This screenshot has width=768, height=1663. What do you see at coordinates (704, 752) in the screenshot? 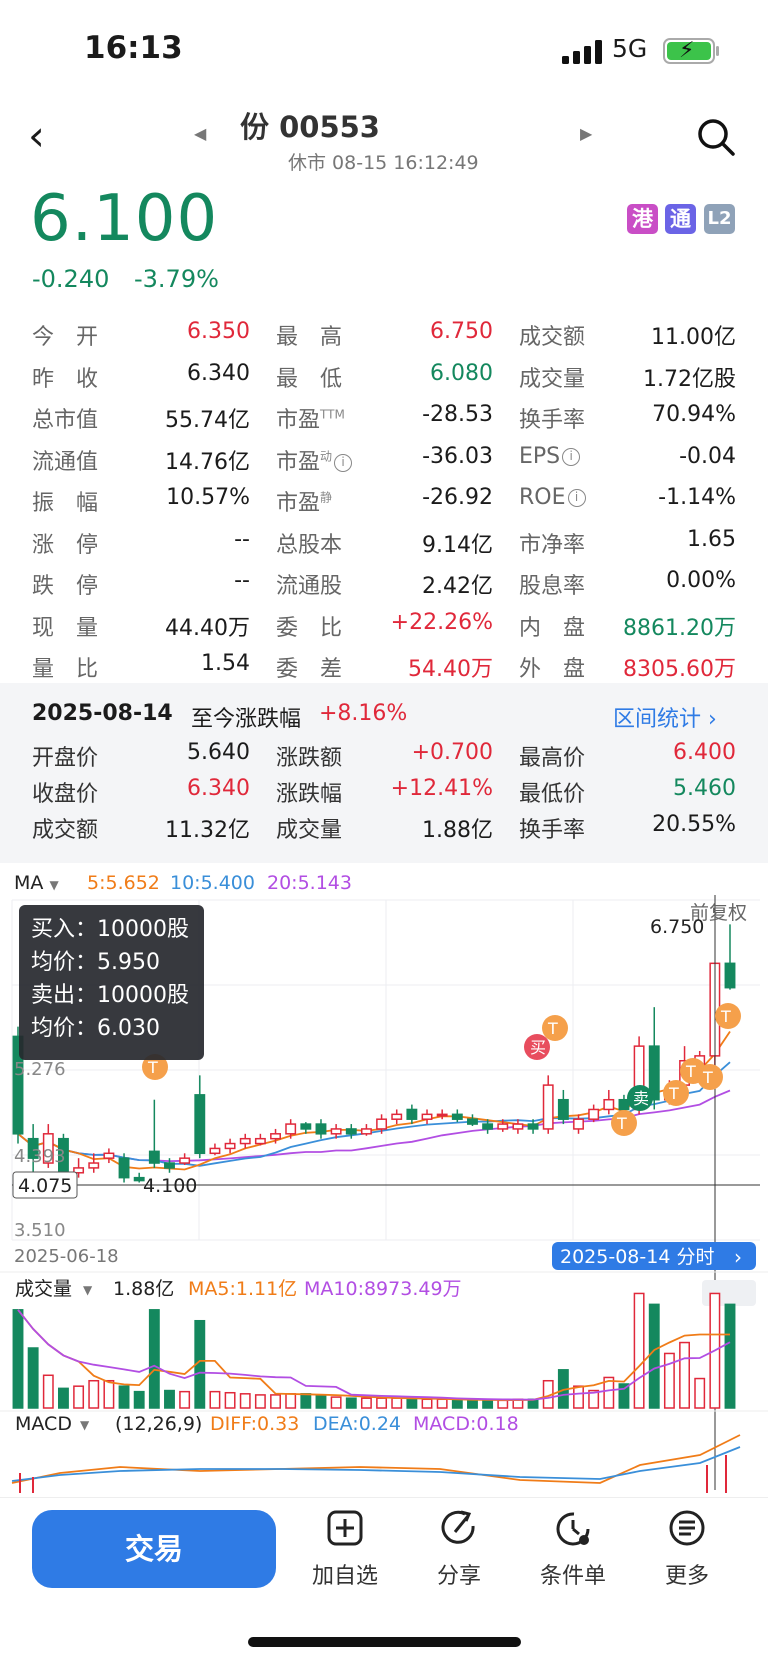
I see `summary-value: 6.400` at bounding box center [704, 752].